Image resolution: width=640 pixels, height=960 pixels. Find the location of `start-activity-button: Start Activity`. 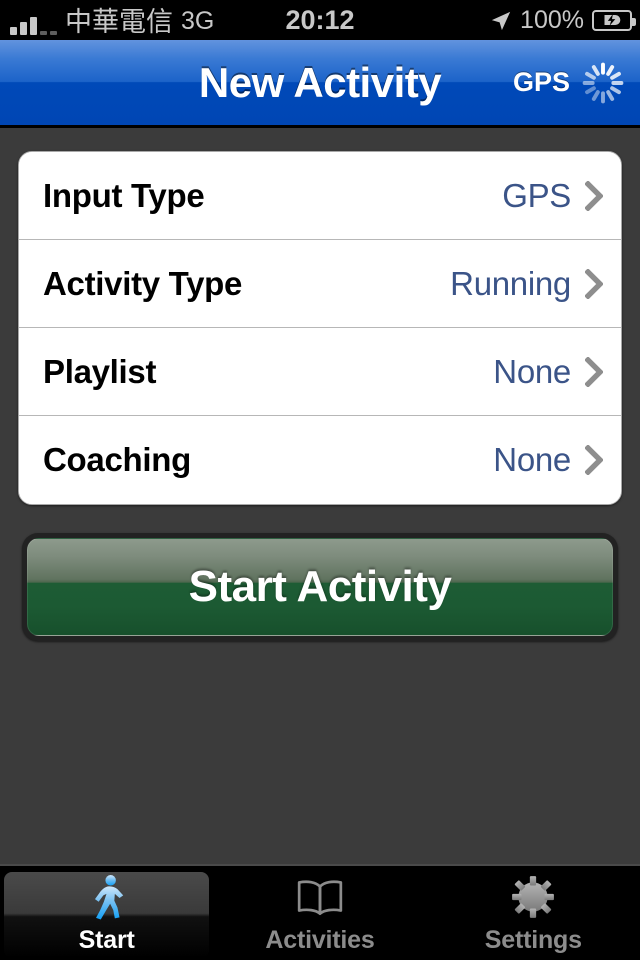

start-activity-button: Start Activity is located at coordinates (320, 587).